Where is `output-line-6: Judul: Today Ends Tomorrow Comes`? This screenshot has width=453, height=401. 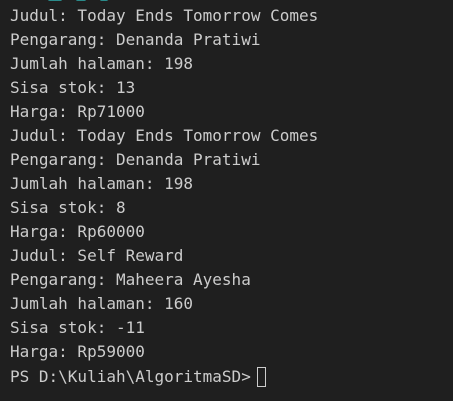 output-line-6: Judul: Today Ends Tomorrow Comes is located at coordinates (164, 135).